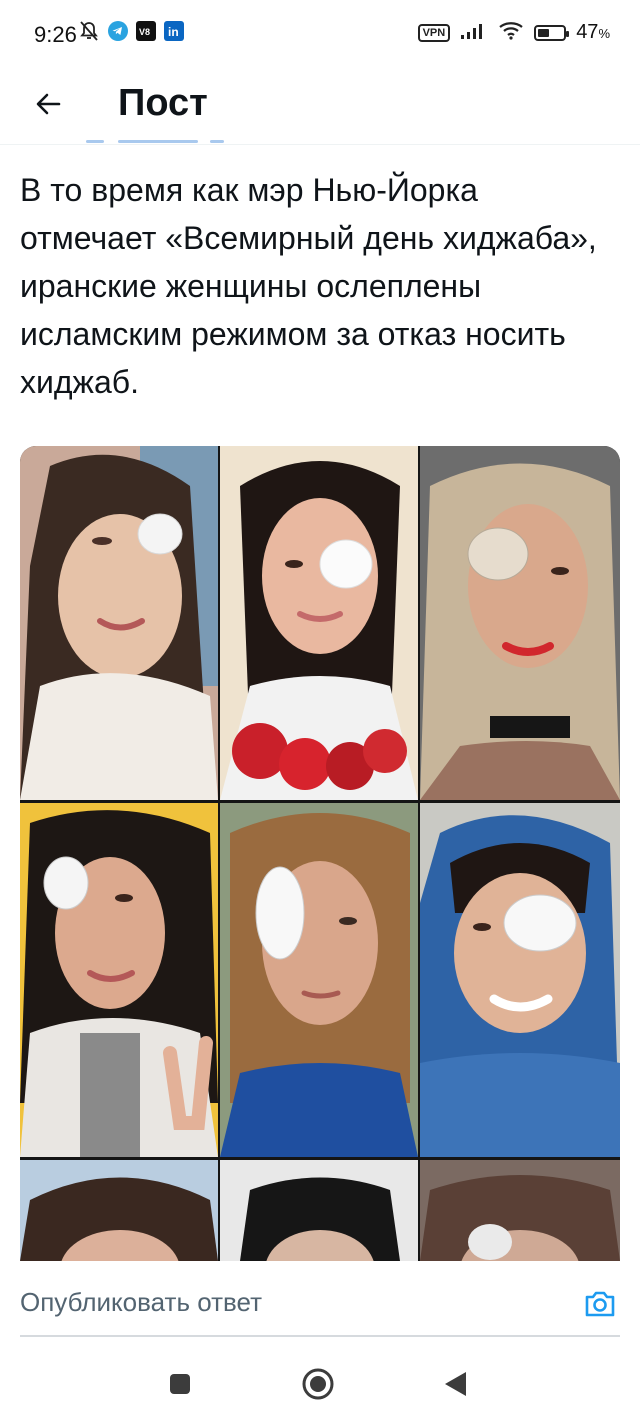  Describe the element at coordinates (511, 32) in the screenshot. I see `wifi-icon` at that location.